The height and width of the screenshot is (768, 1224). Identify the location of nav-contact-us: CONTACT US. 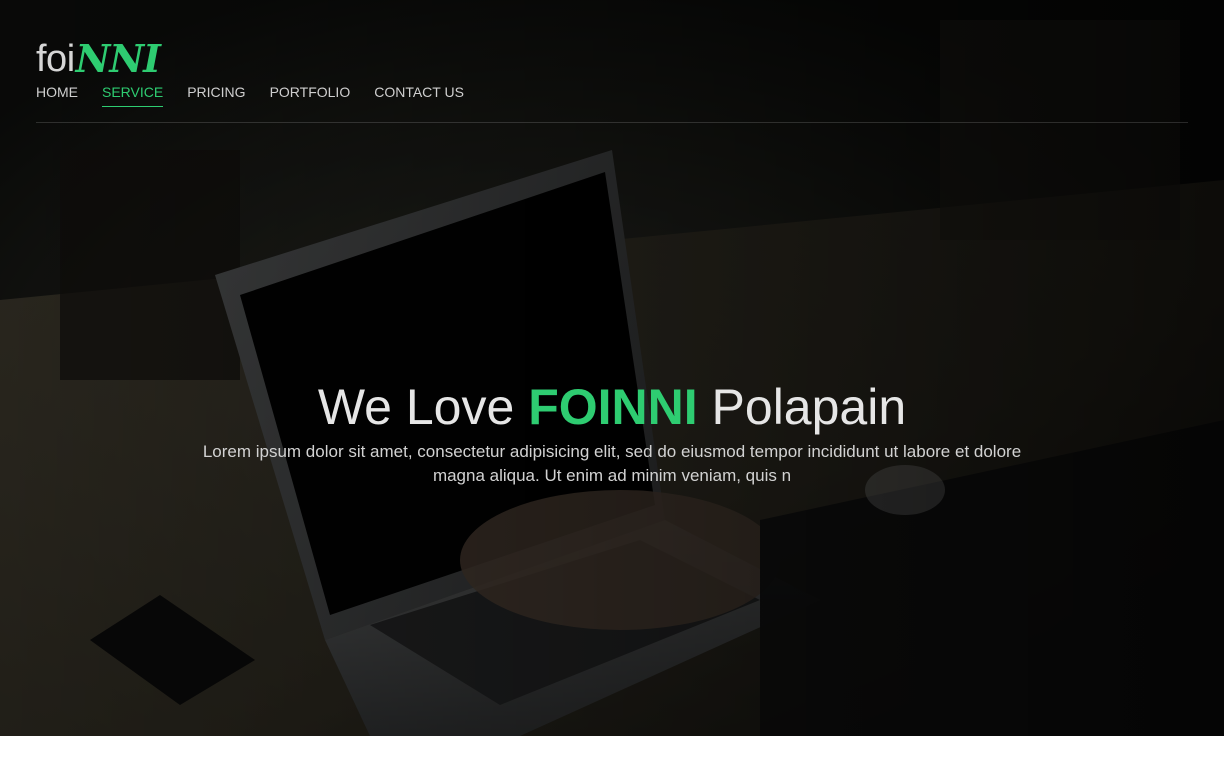
(419, 94).